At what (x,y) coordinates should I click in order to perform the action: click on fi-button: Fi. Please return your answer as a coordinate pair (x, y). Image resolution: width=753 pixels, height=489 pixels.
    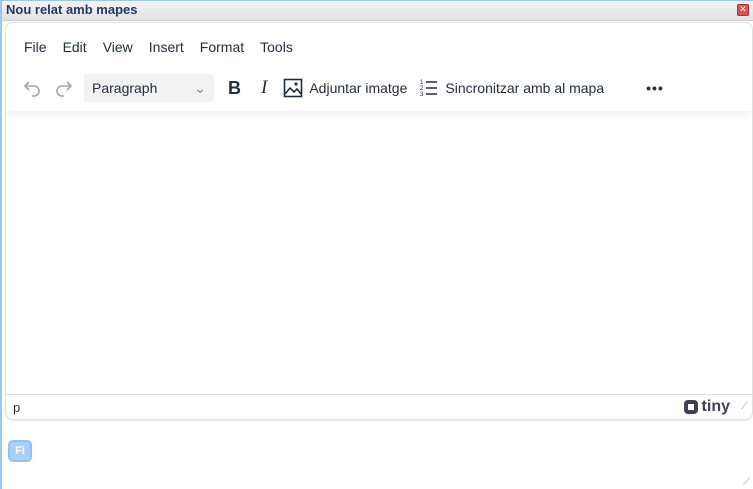
    Looking at the image, I should click on (20, 451).